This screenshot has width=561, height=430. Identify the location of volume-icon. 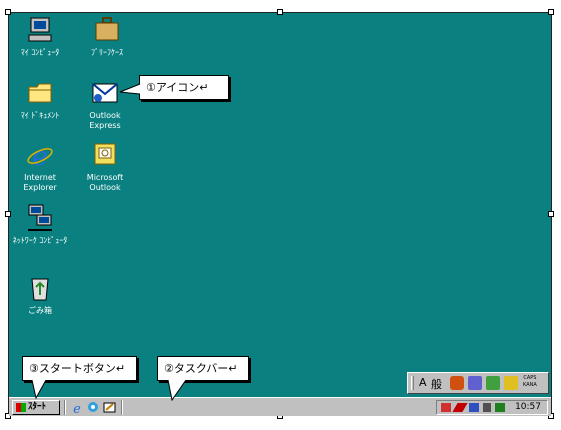
(487, 407).